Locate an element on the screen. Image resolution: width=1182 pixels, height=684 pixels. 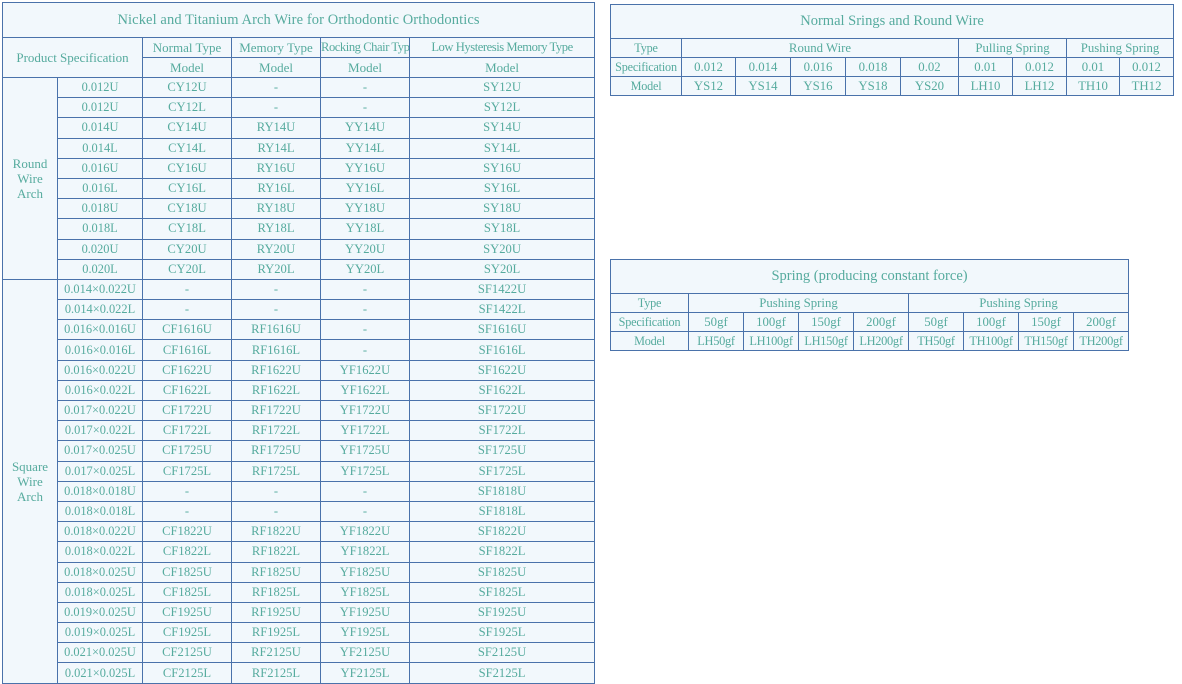
model-cell: CY20L is located at coordinates (187, 269).